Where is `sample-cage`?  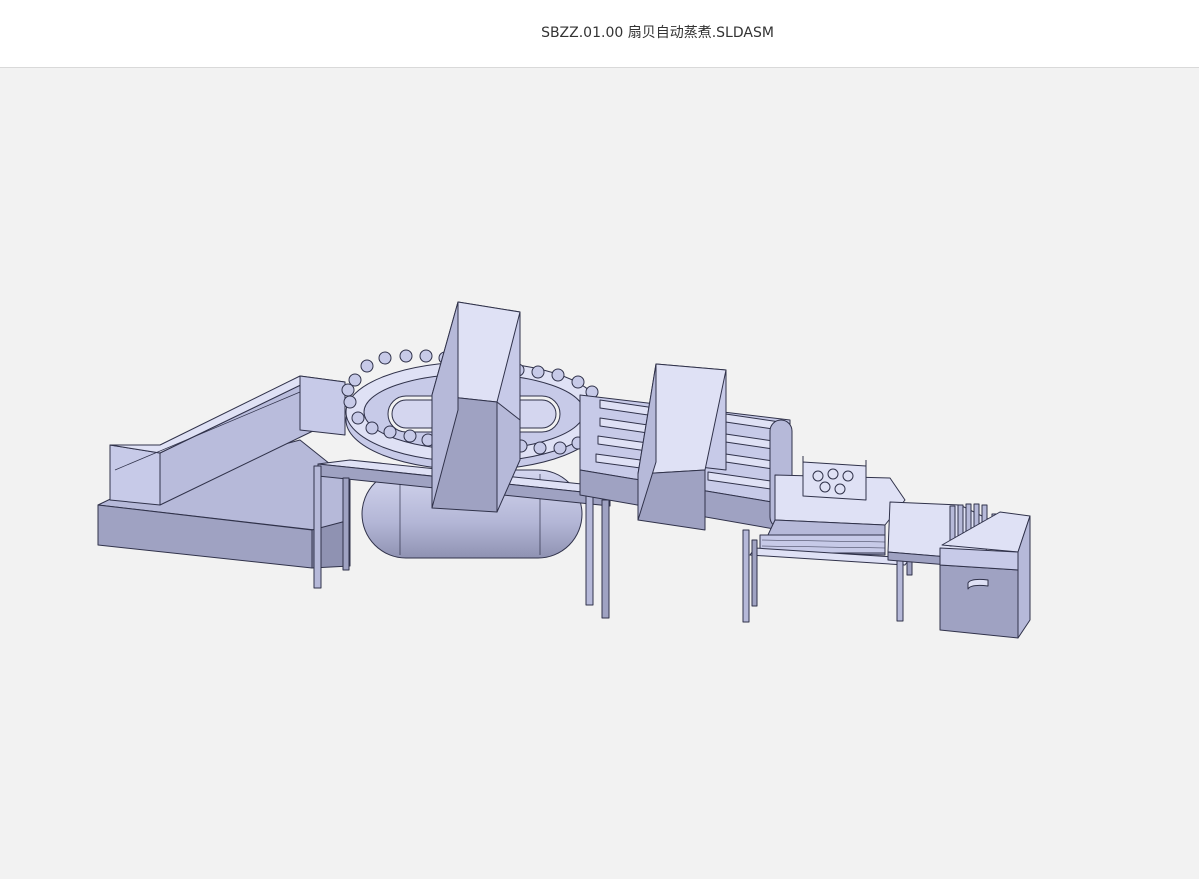
sample-cage is located at coordinates (834, 478).